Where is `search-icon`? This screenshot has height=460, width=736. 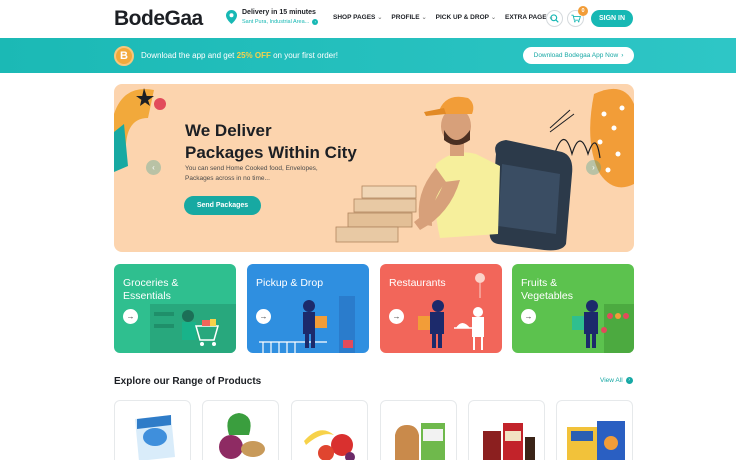
search-icon is located at coordinates (554, 18).